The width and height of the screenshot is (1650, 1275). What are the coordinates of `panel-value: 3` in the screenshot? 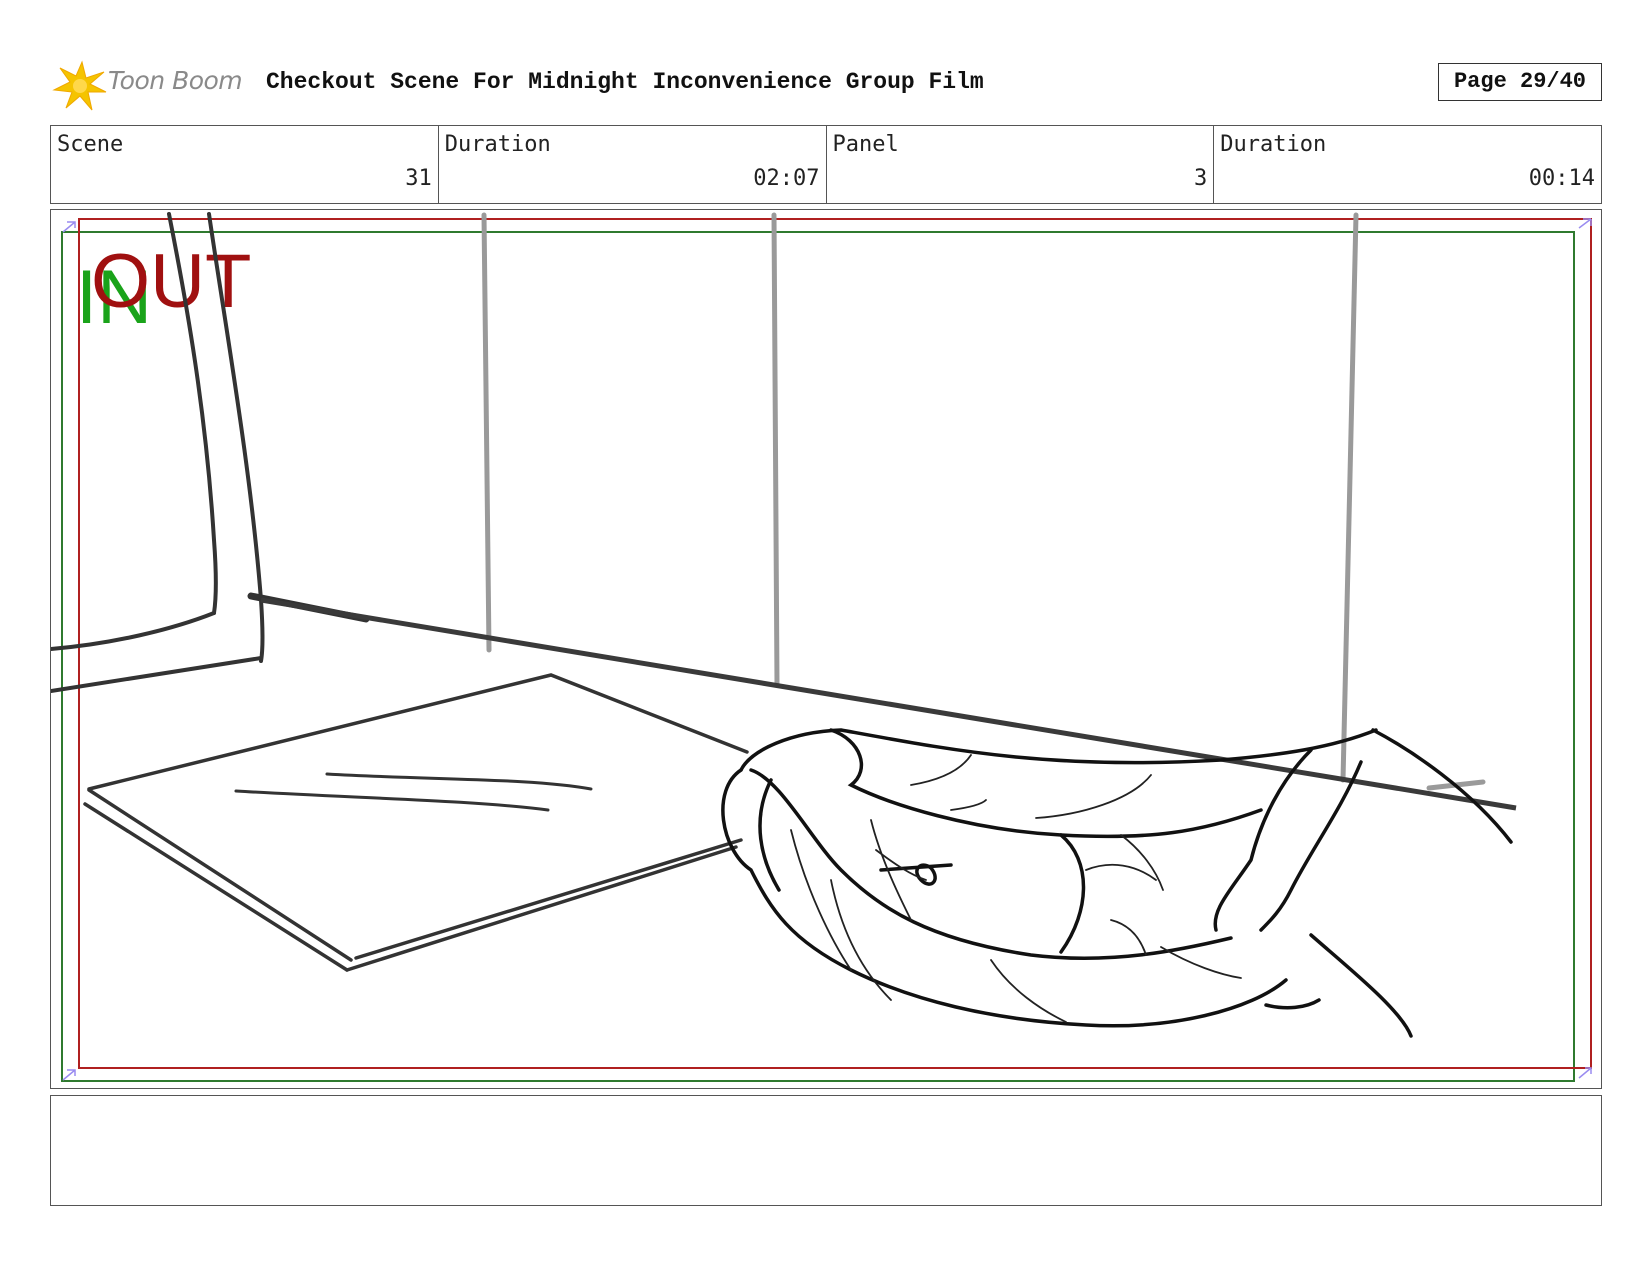 It's located at (1201, 178).